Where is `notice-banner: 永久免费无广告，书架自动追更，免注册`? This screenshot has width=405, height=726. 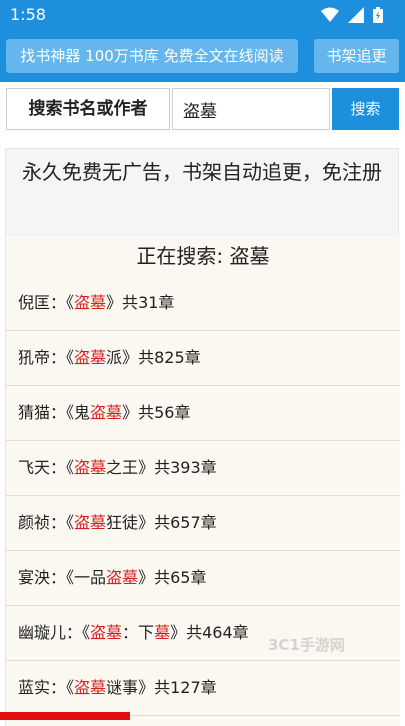
notice-banner: 永久免费无广告，书架自动追更，免注册 is located at coordinates (202, 193).